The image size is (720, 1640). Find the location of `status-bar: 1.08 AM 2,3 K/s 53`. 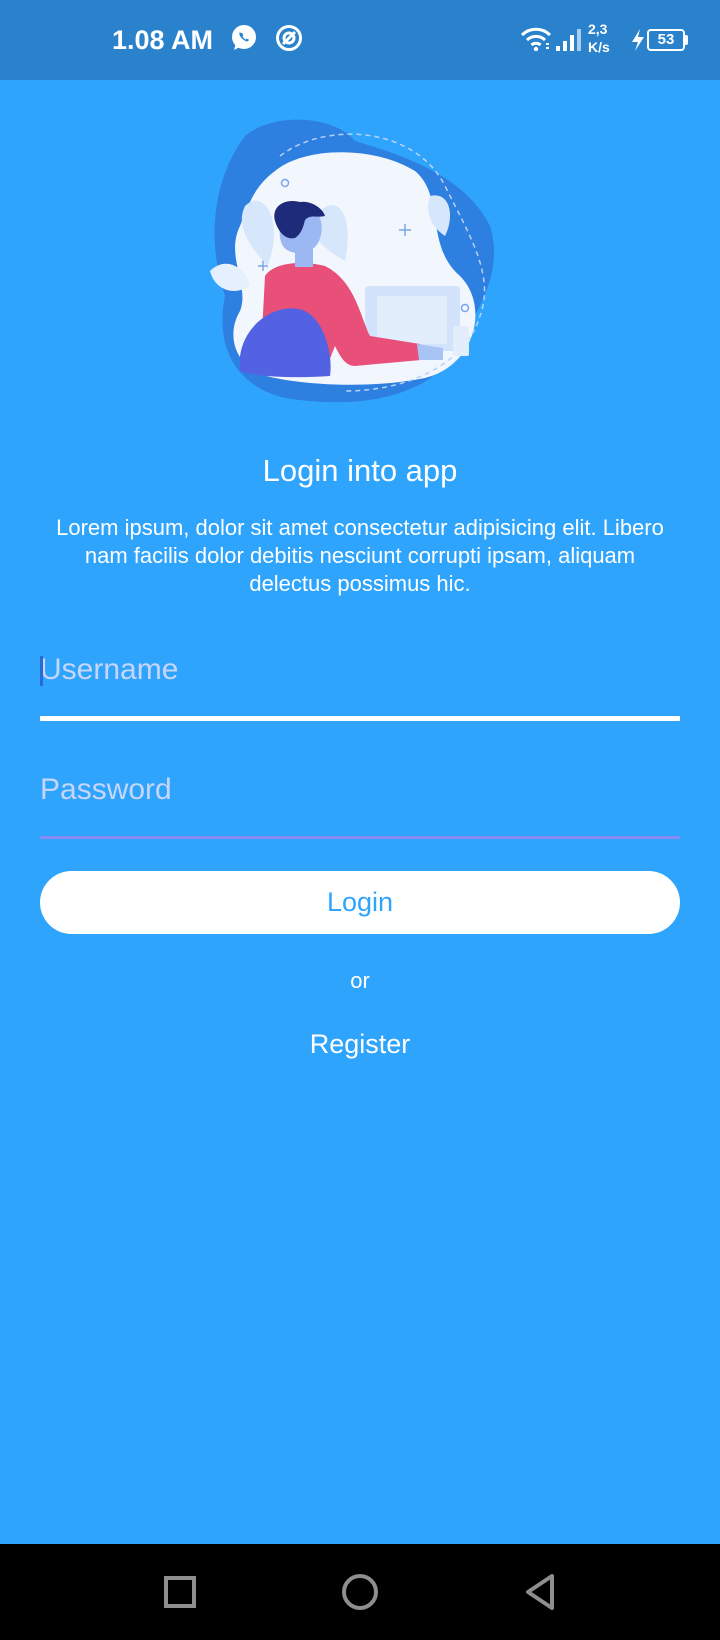

status-bar: 1.08 AM 2,3 K/s 53 is located at coordinates (360, 40).